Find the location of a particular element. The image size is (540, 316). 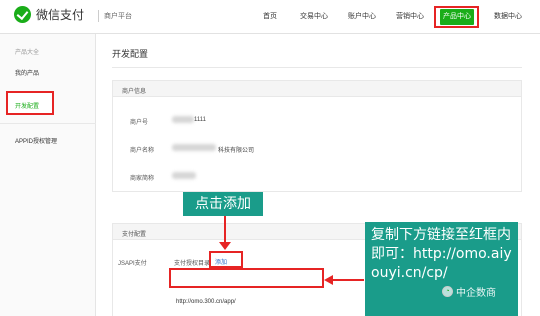

pay-auth-directory-label: 支付授权目录 is located at coordinates (192, 264).